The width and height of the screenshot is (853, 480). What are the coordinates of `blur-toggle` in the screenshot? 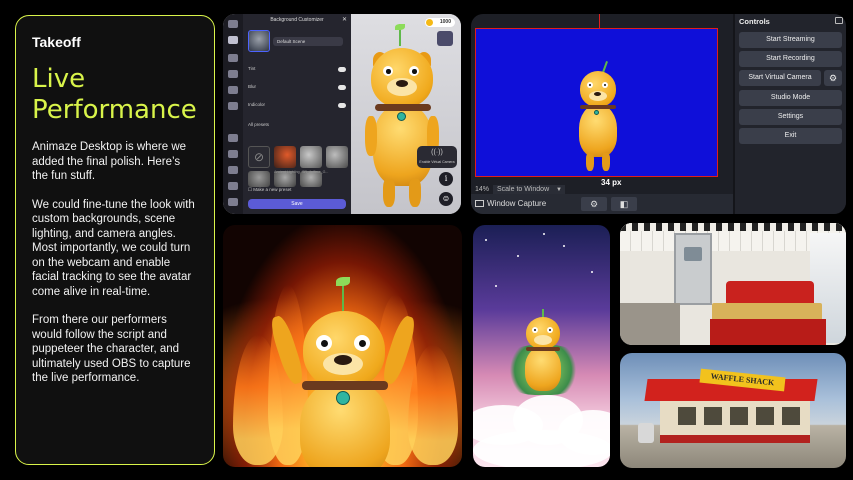 It's located at (342, 87).